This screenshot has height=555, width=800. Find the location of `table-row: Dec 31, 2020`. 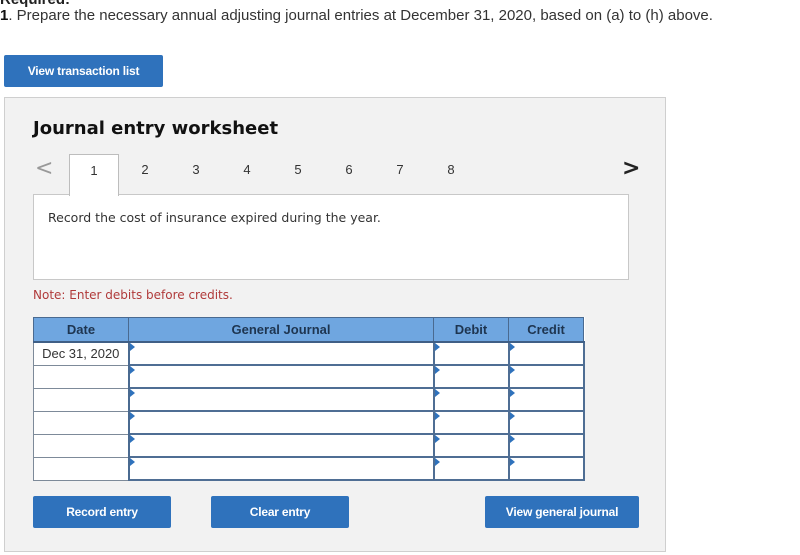

table-row: Dec 31, 2020 is located at coordinates (309, 353).